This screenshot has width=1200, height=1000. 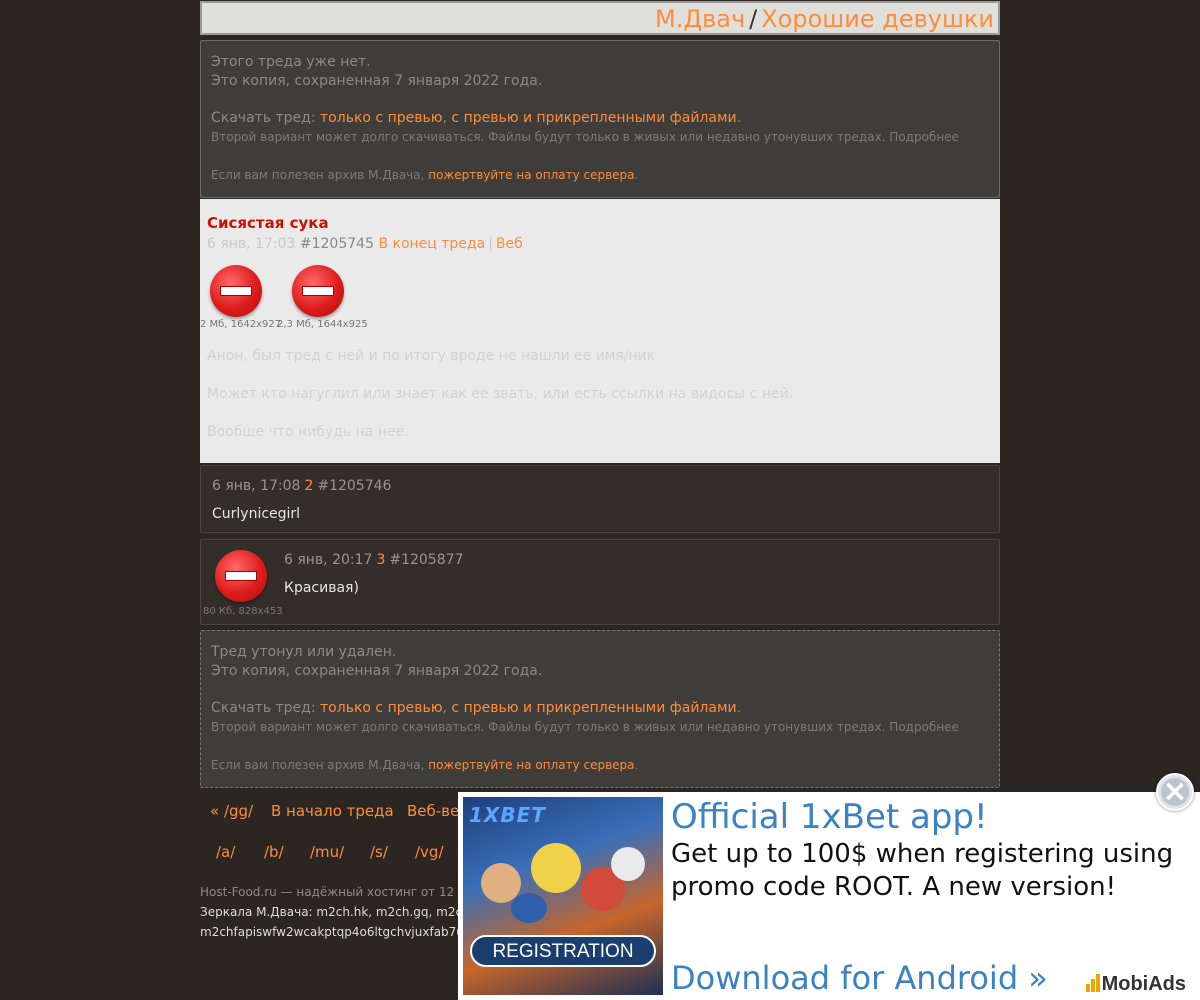 I want to click on to-end-link: В конец треда, so click(x=431, y=244).